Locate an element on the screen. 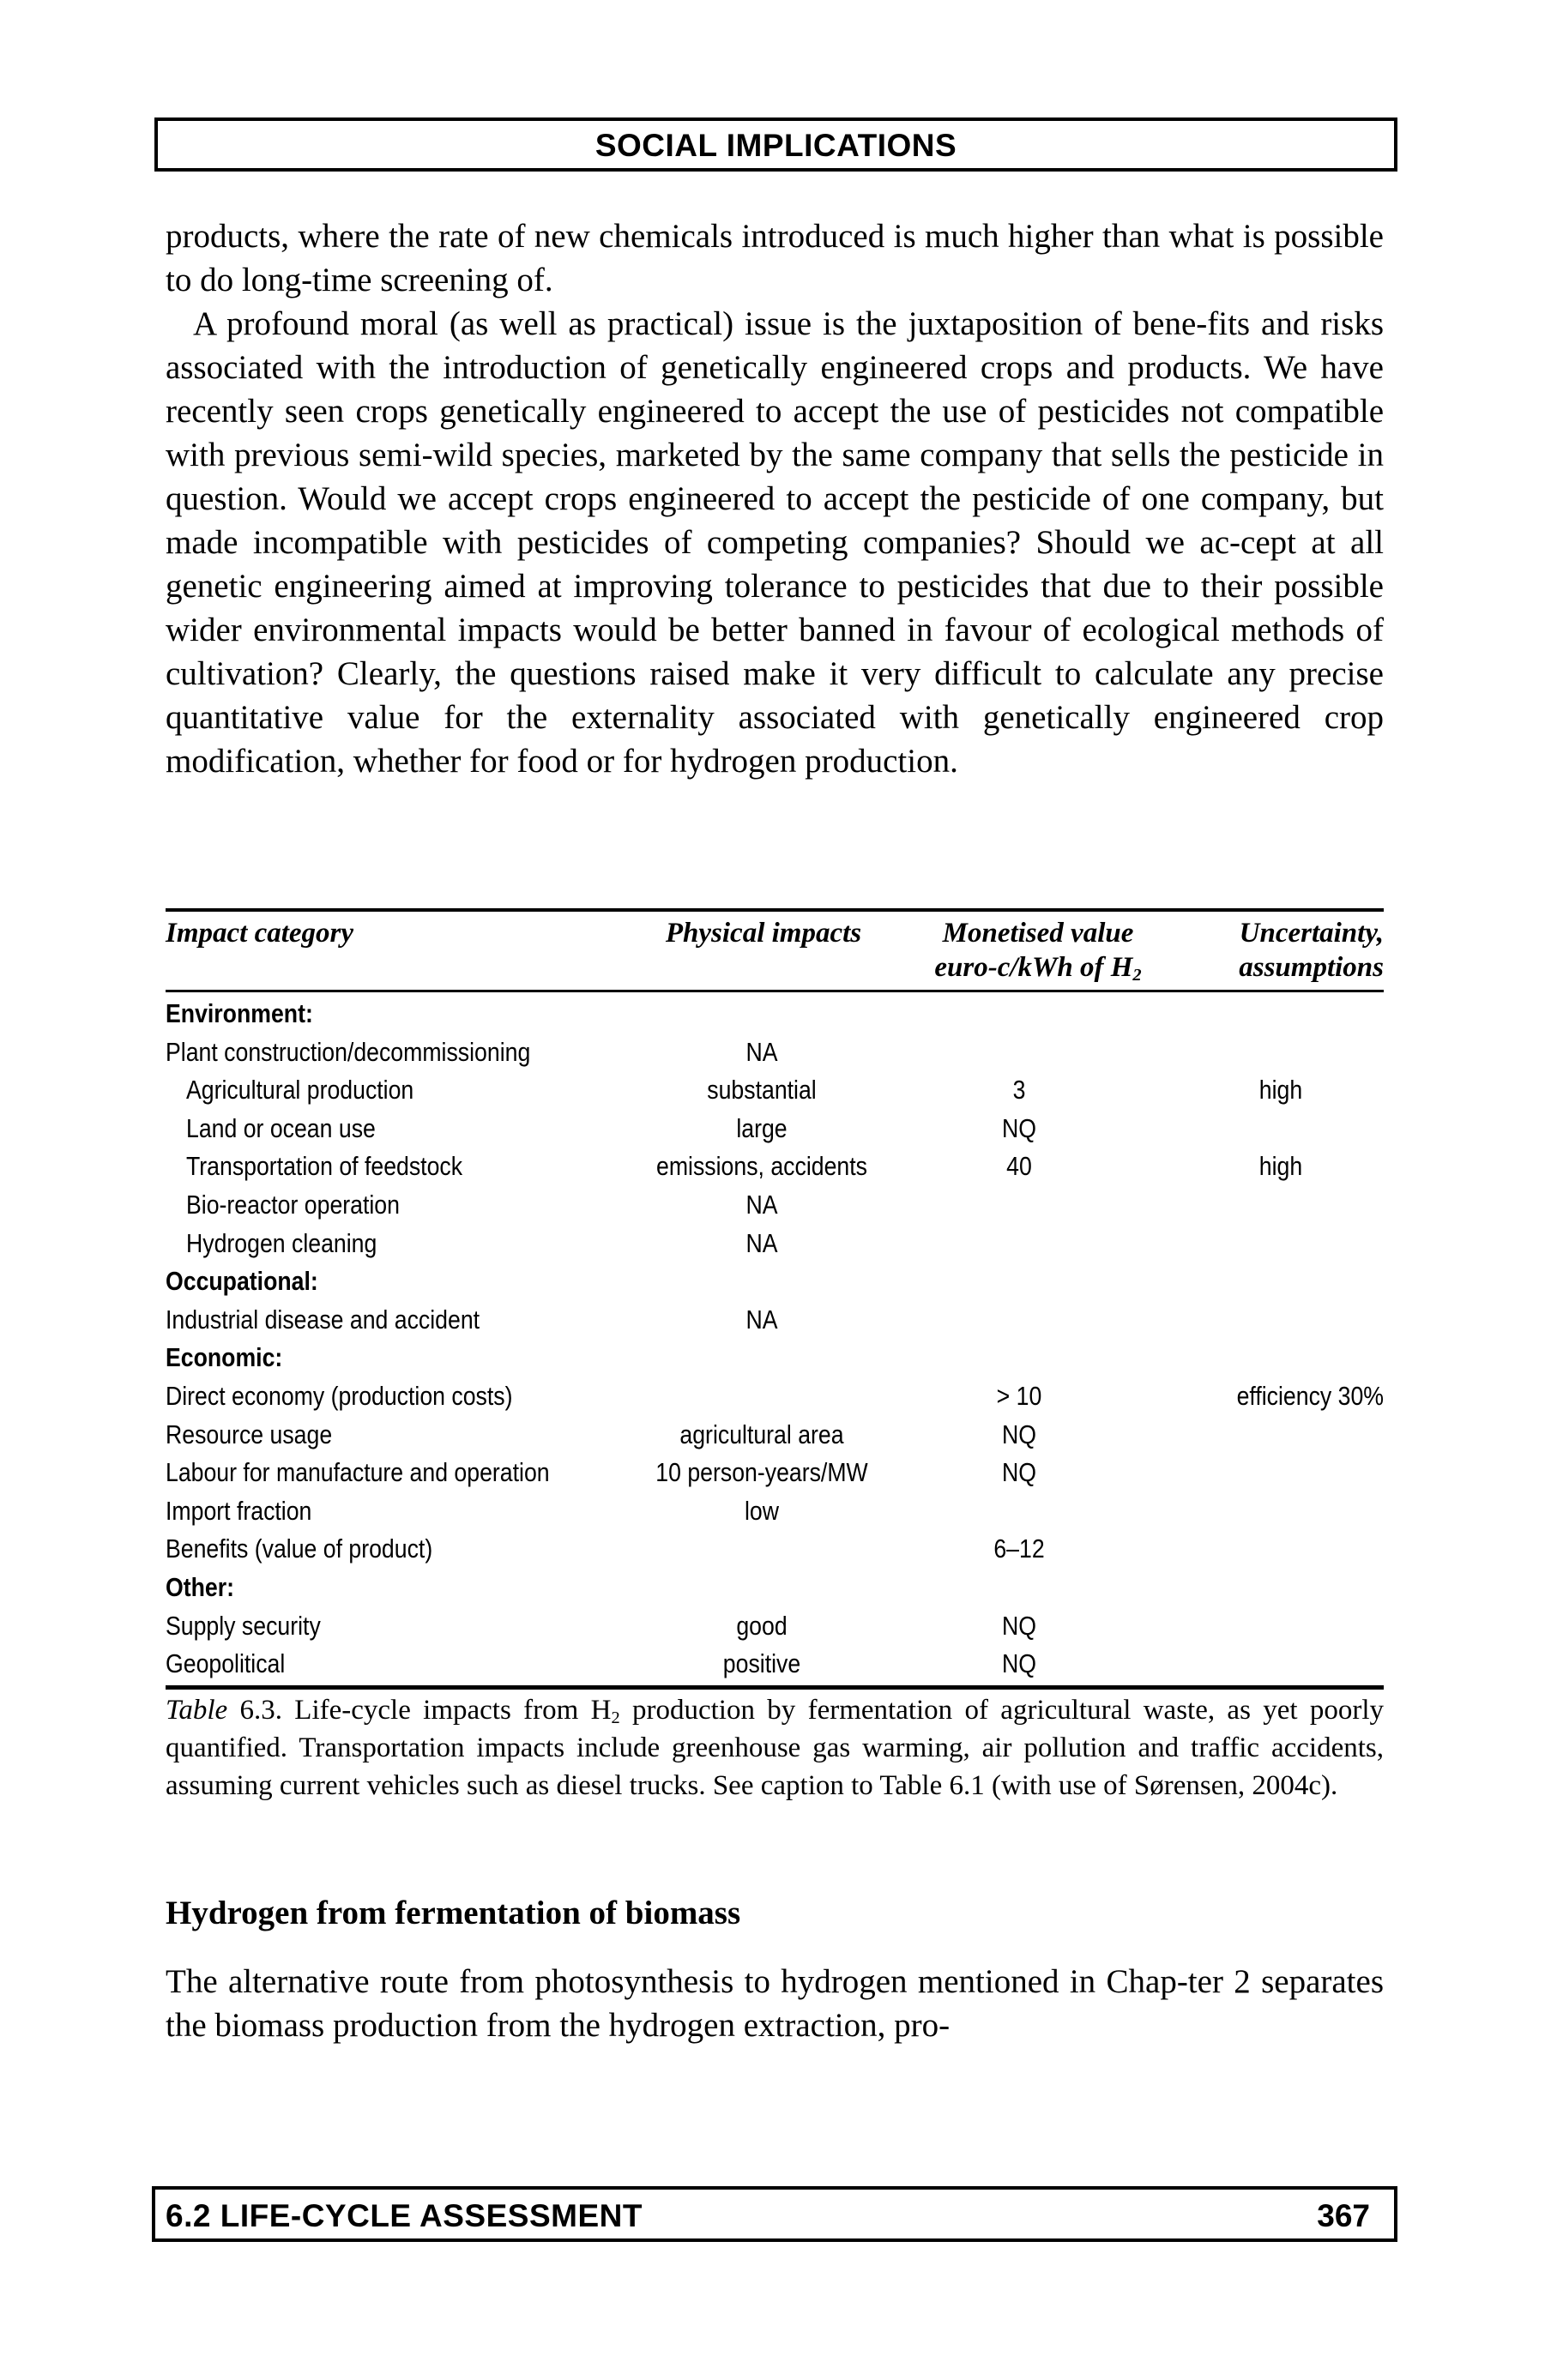 Image resolution: width=1545 pixels, height=2380 pixels. table-row: Agricultural production substantial 3 high is located at coordinates (775, 1091).